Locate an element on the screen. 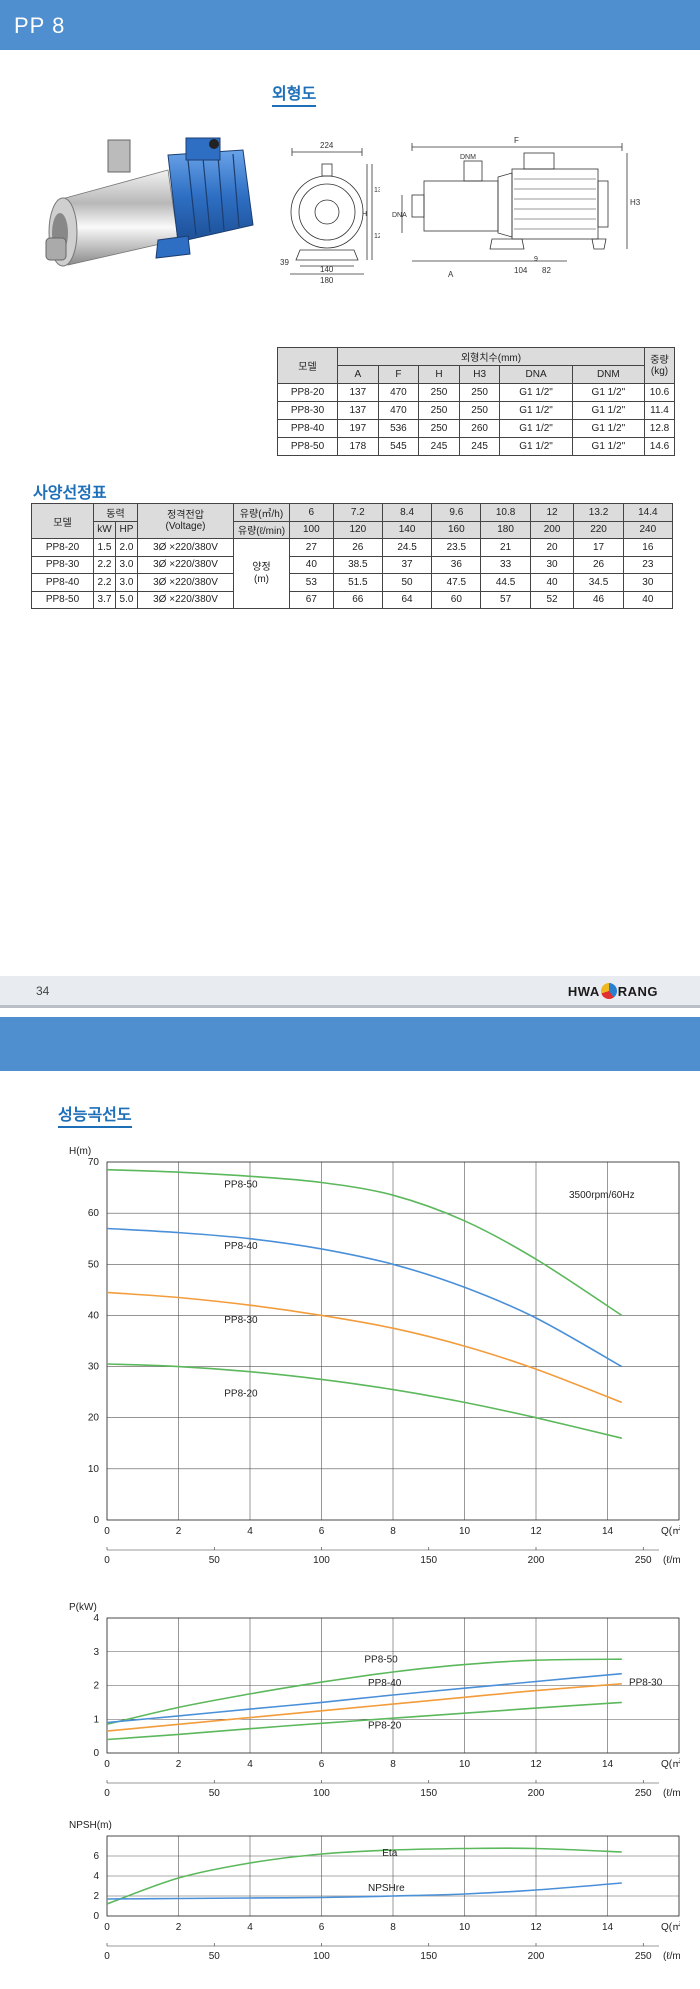 This screenshot has height=1989, width=700. table-cell: 60 is located at coordinates (456, 599).